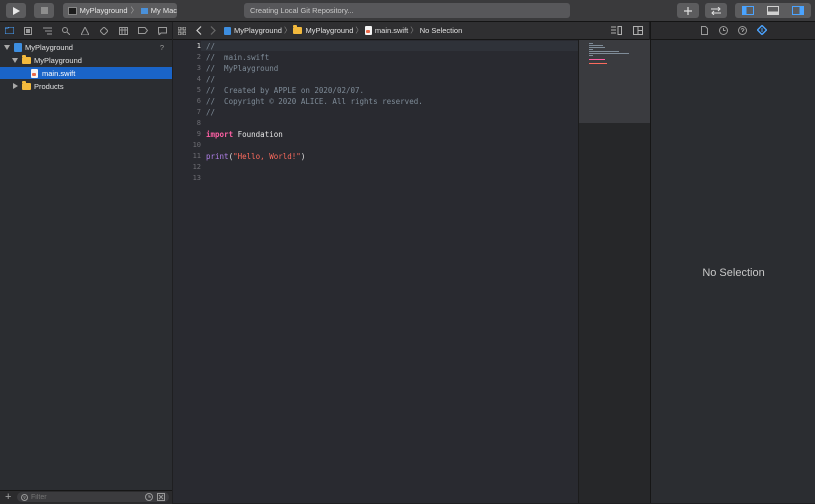 This screenshot has height=504, width=815. Describe the element at coordinates (329, 30) in the screenshot. I see `breadcrumb-group: MyPlayground` at that location.